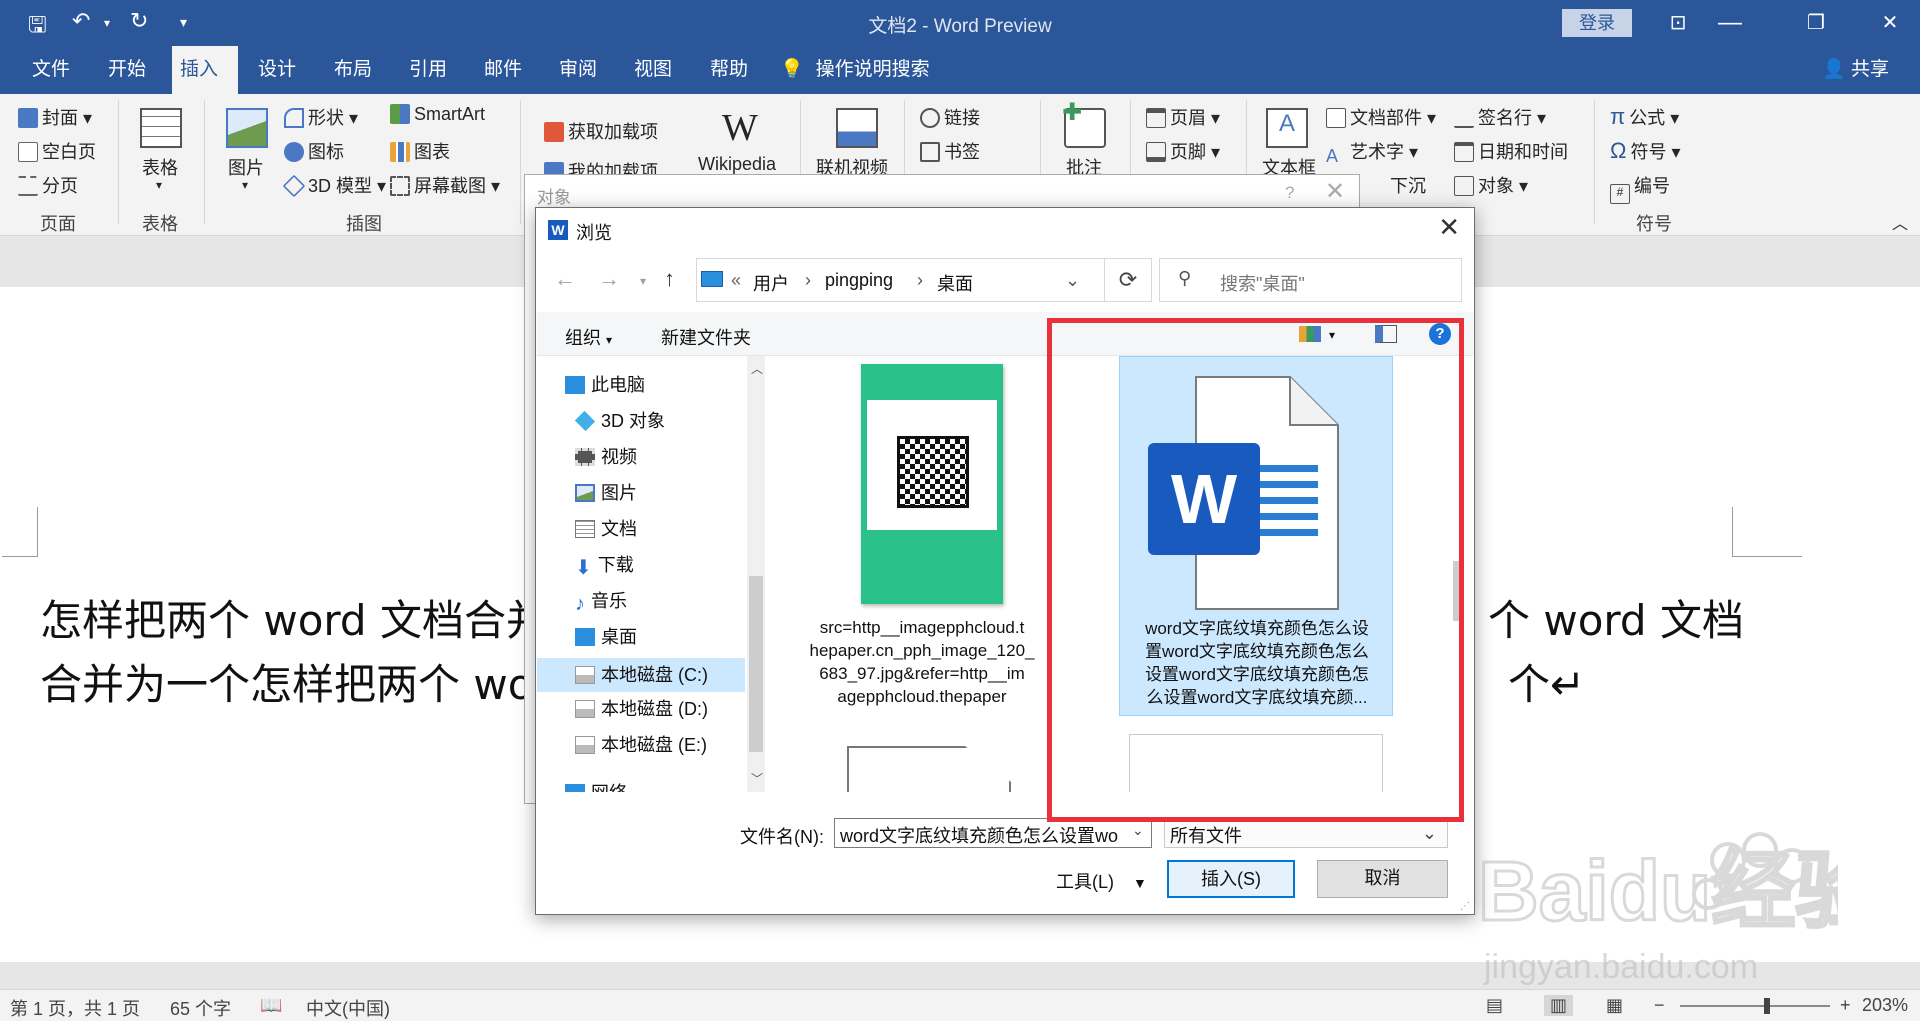 Image resolution: width=1920 pixels, height=1021 pixels. Describe the element at coordinates (1597, 23) in the screenshot. I see `login-button: 登录` at that location.